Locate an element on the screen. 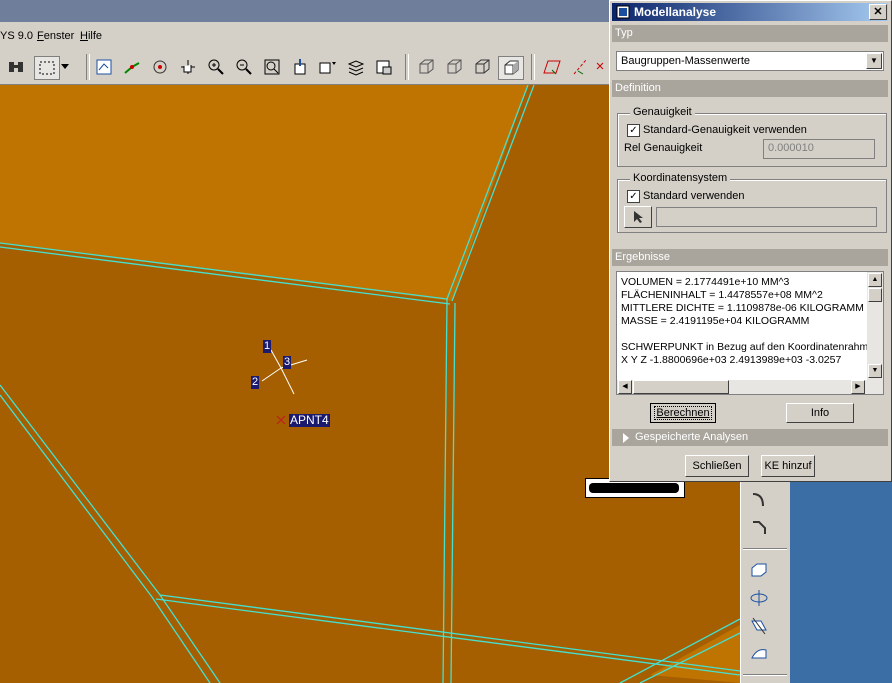 Image resolution: width=892 pixels, height=683 pixels. scroll-down-icon: ▼ is located at coordinates (875, 371).